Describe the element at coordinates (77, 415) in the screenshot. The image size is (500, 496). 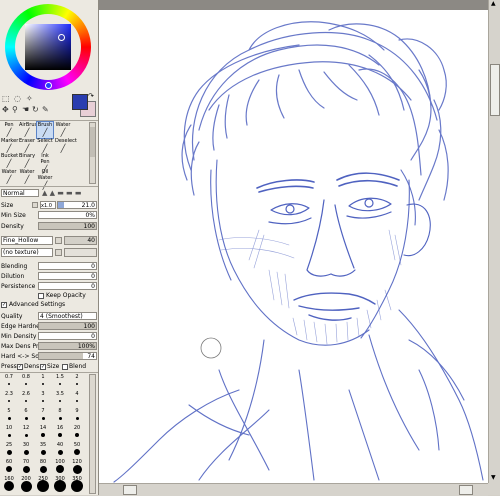
I see `brush-size-preset: 9` at that location.